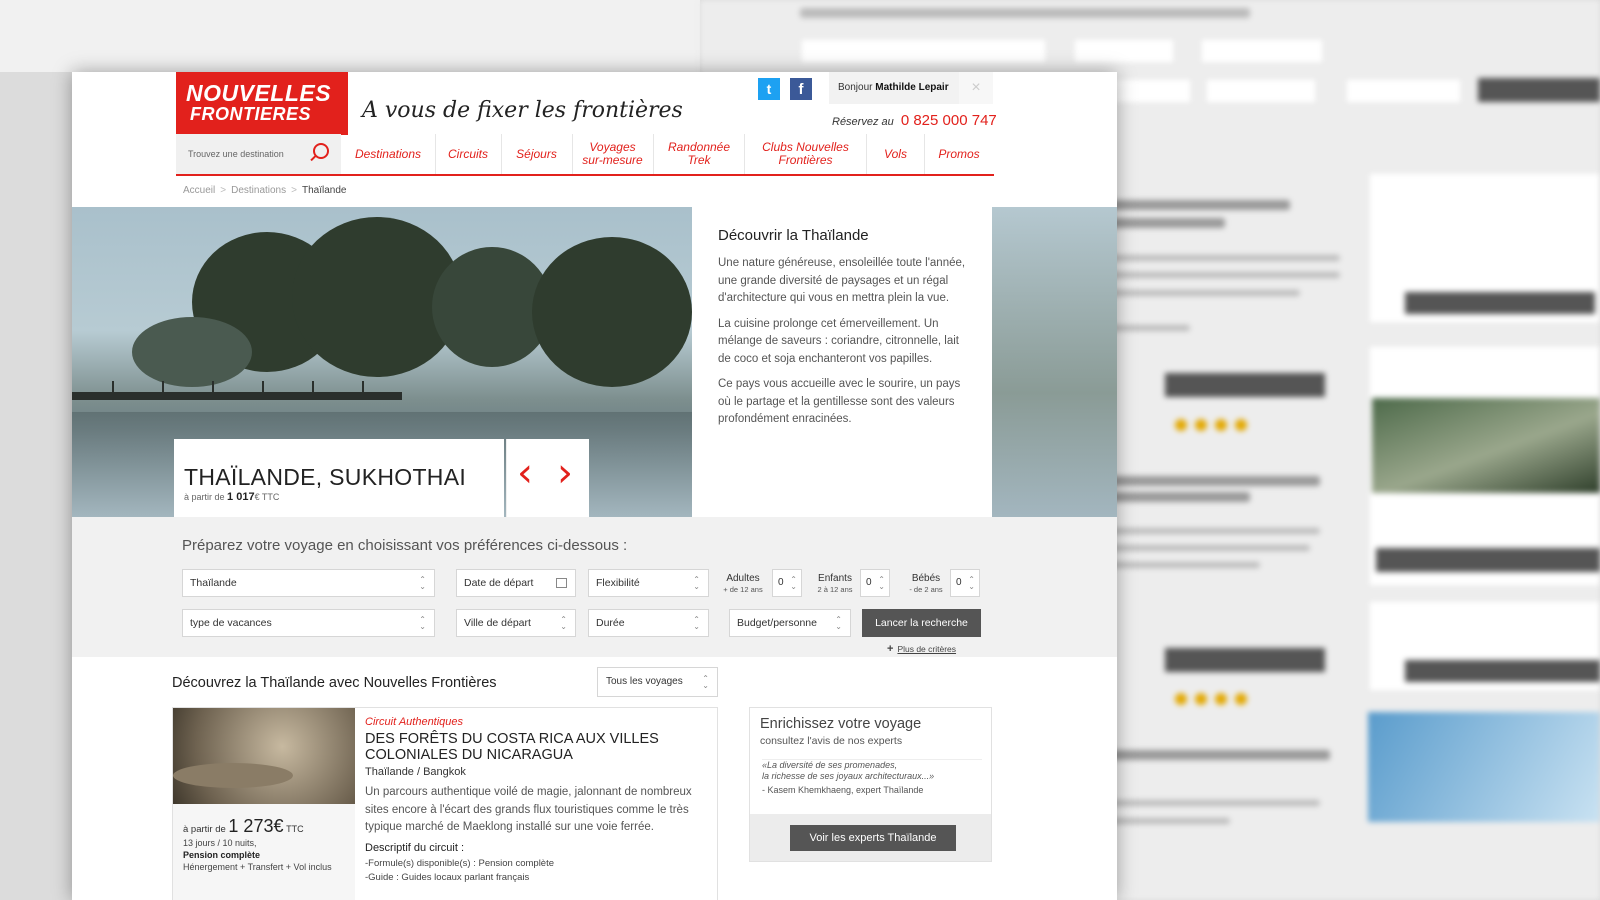 Image resolution: width=1600 pixels, height=900 pixels. I want to click on adults-label-text: Adultes, so click(743, 578).